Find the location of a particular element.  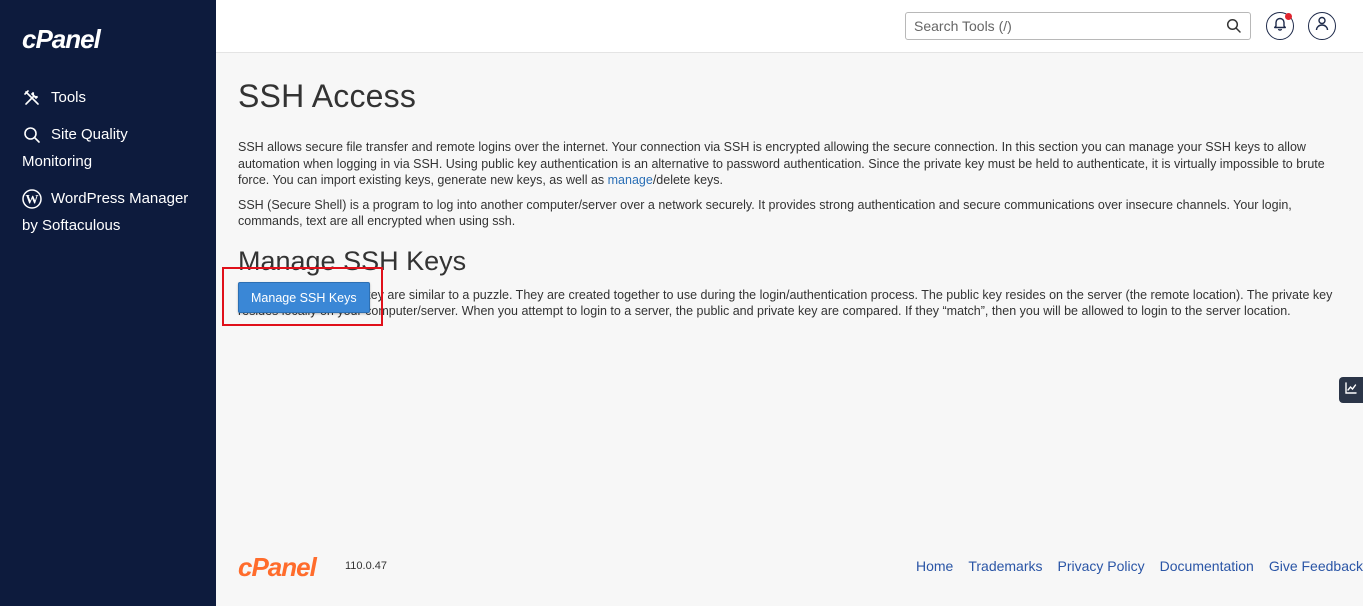

user-icon is located at coordinates (1322, 26).